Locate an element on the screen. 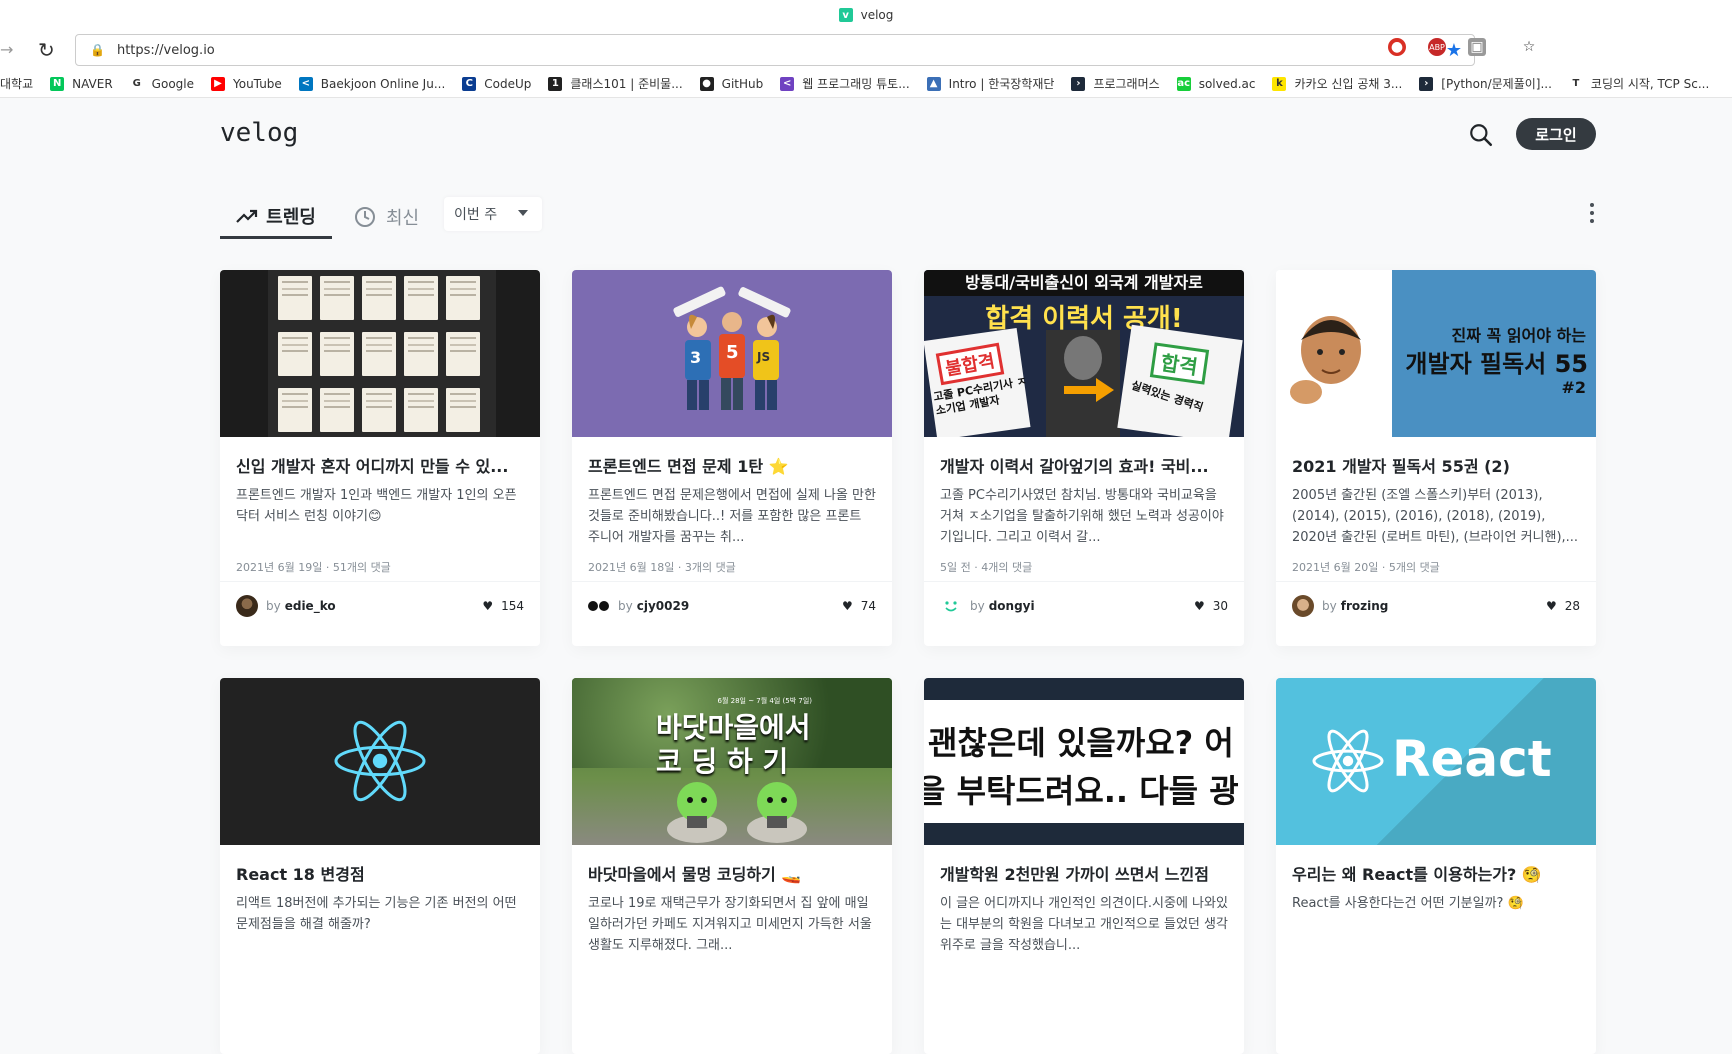 This screenshot has width=1732, height=1054. post-author: cjy0029 is located at coordinates (663, 606).